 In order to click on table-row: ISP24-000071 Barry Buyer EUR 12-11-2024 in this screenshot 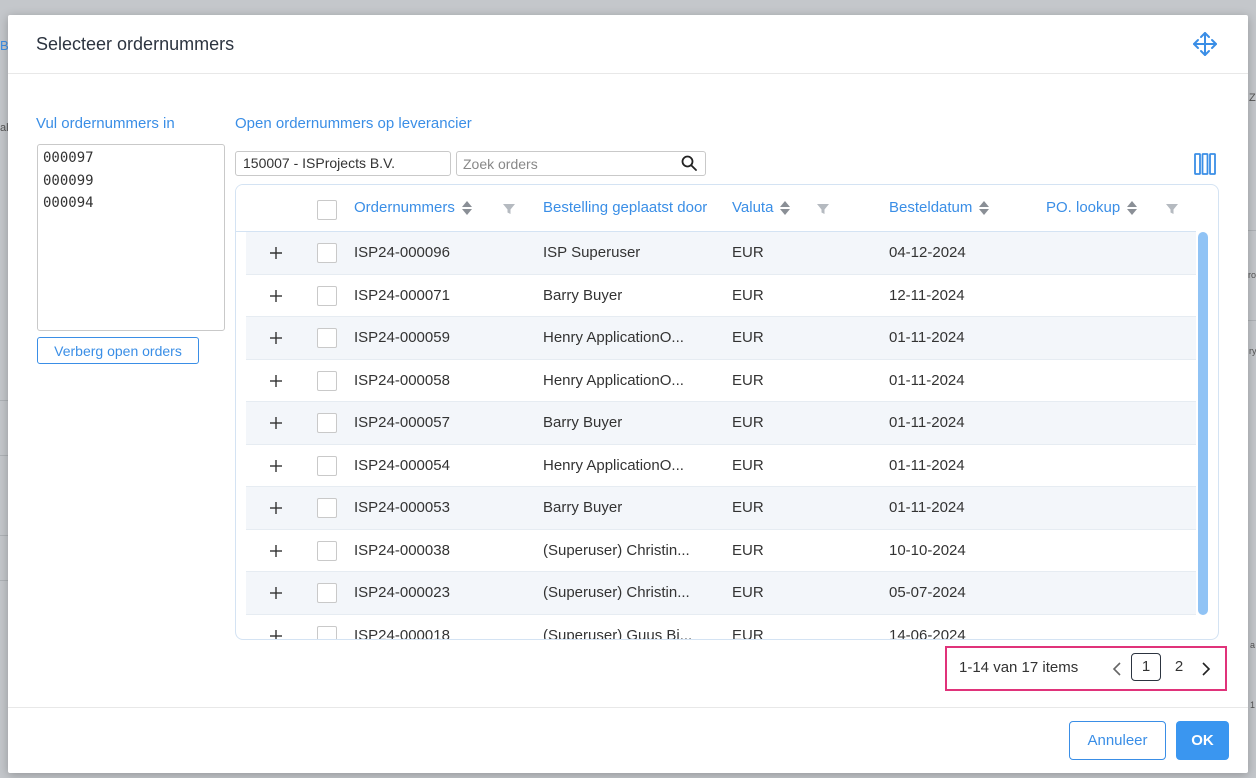, I will do `click(721, 296)`.